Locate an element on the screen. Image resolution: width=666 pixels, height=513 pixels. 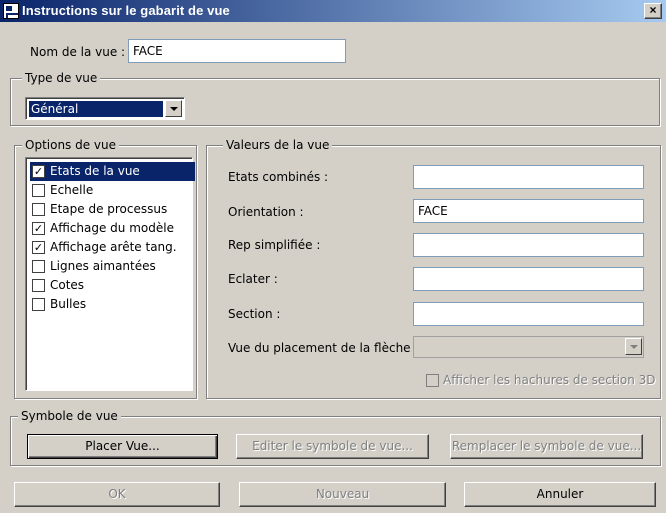
list-item-etape-de-processus: Etape de processus is located at coordinates (112, 209).